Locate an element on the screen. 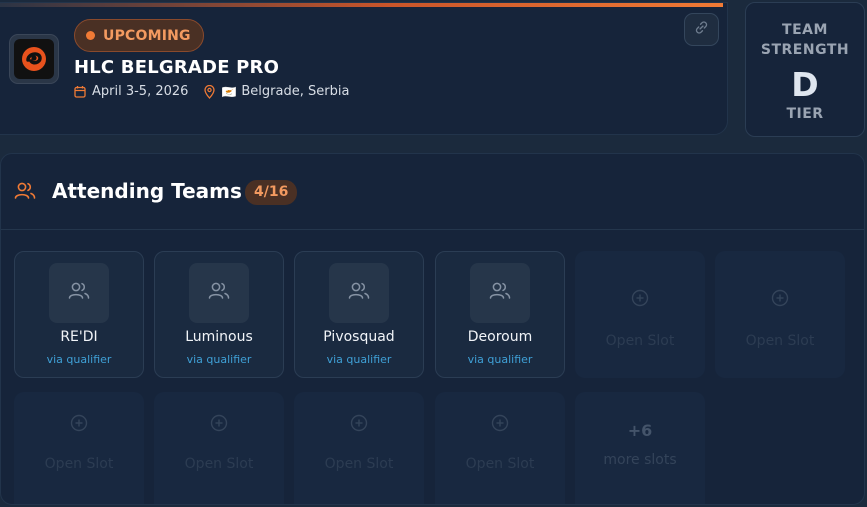 This screenshot has height=507, width=867. map-pin-icon is located at coordinates (210, 91).